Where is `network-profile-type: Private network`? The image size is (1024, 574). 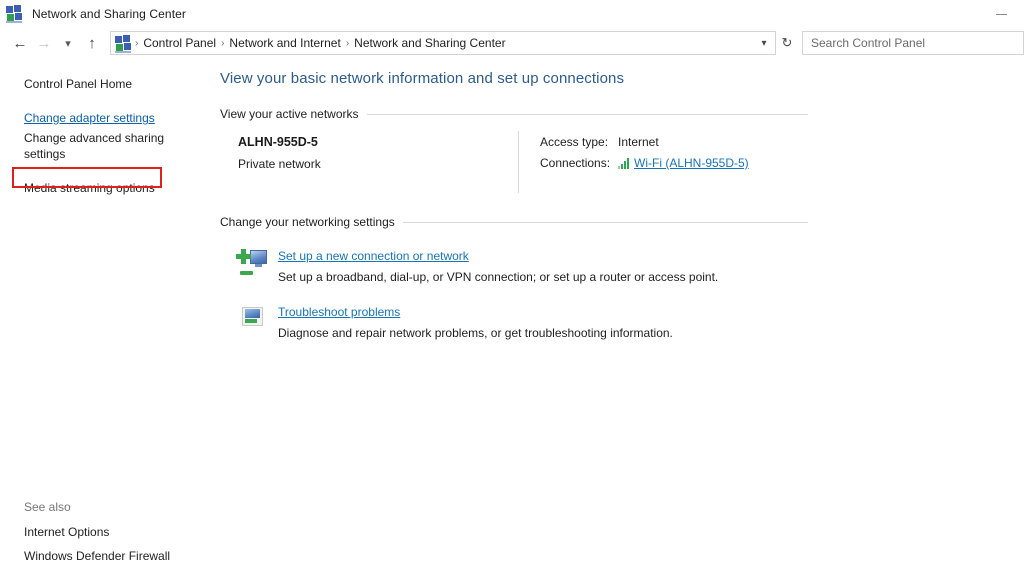
network-profile-type: Private network is located at coordinates (279, 164).